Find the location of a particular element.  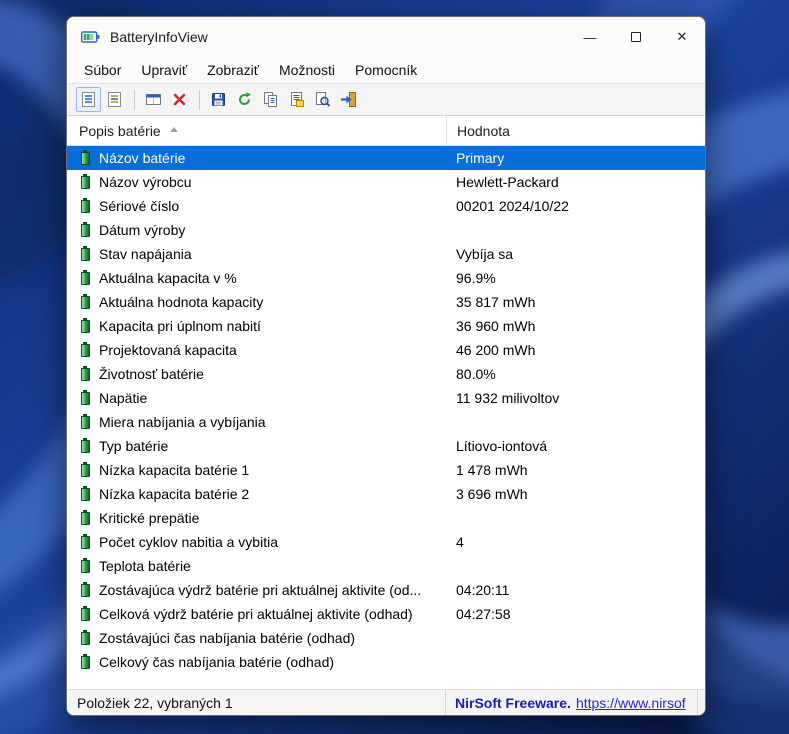

list-row: Dátum výroby is located at coordinates (386, 230).